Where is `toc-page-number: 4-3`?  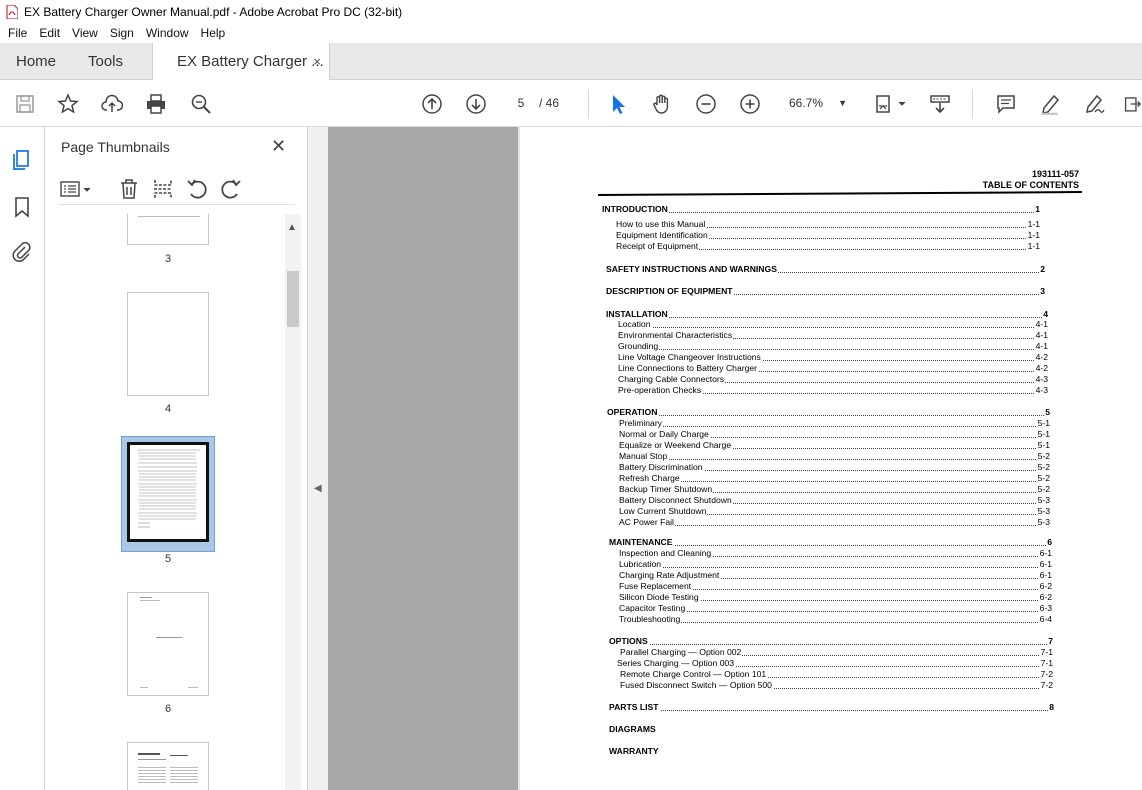 toc-page-number: 4-3 is located at coordinates (1041, 390).